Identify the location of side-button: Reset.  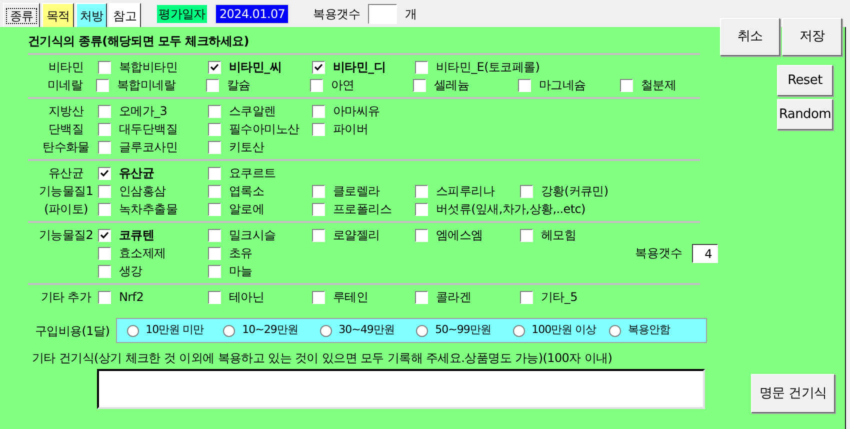
(805, 80).